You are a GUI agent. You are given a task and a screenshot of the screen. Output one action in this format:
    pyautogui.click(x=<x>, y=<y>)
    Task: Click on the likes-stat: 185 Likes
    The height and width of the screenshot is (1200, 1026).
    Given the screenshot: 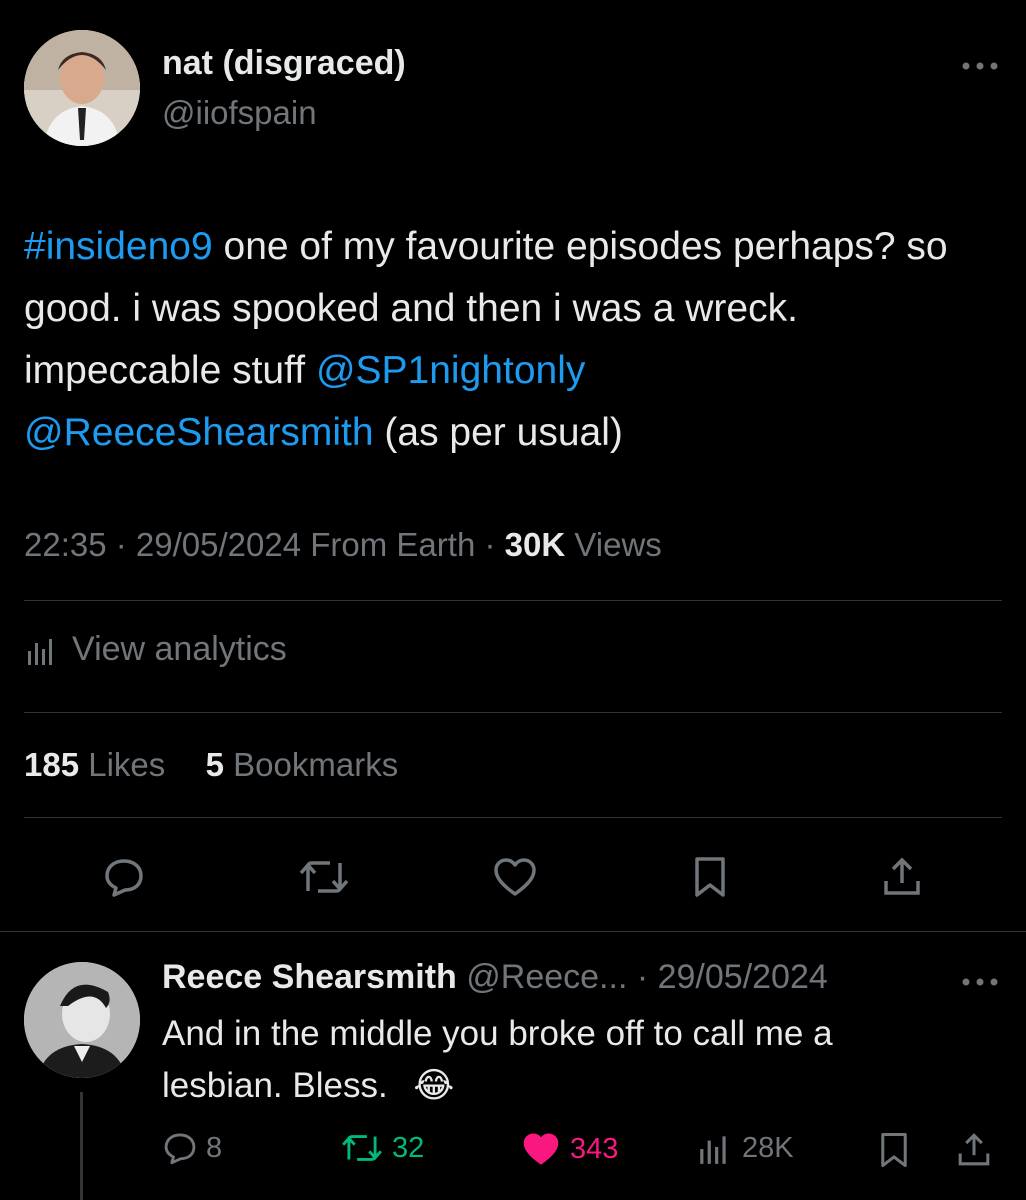 What is the action you would take?
    pyautogui.click(x=94, y=764)
    